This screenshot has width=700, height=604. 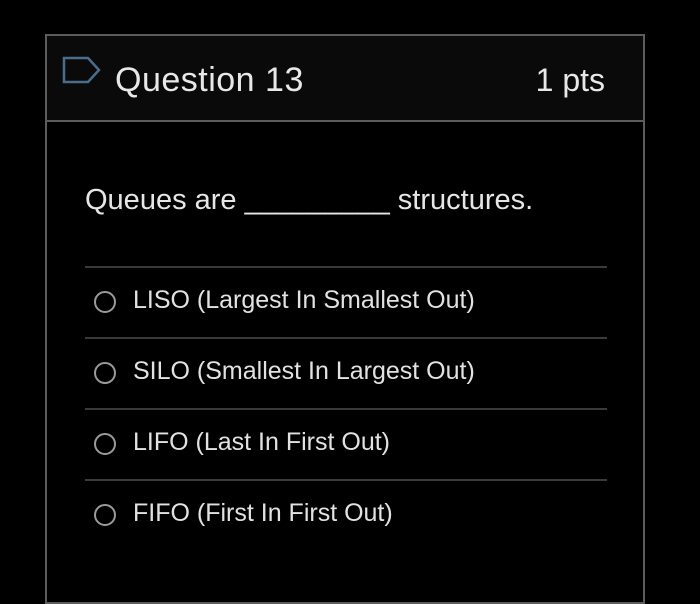 I want to click on answer-label: FIFO (First In First Out), so click(x=263, y=513).